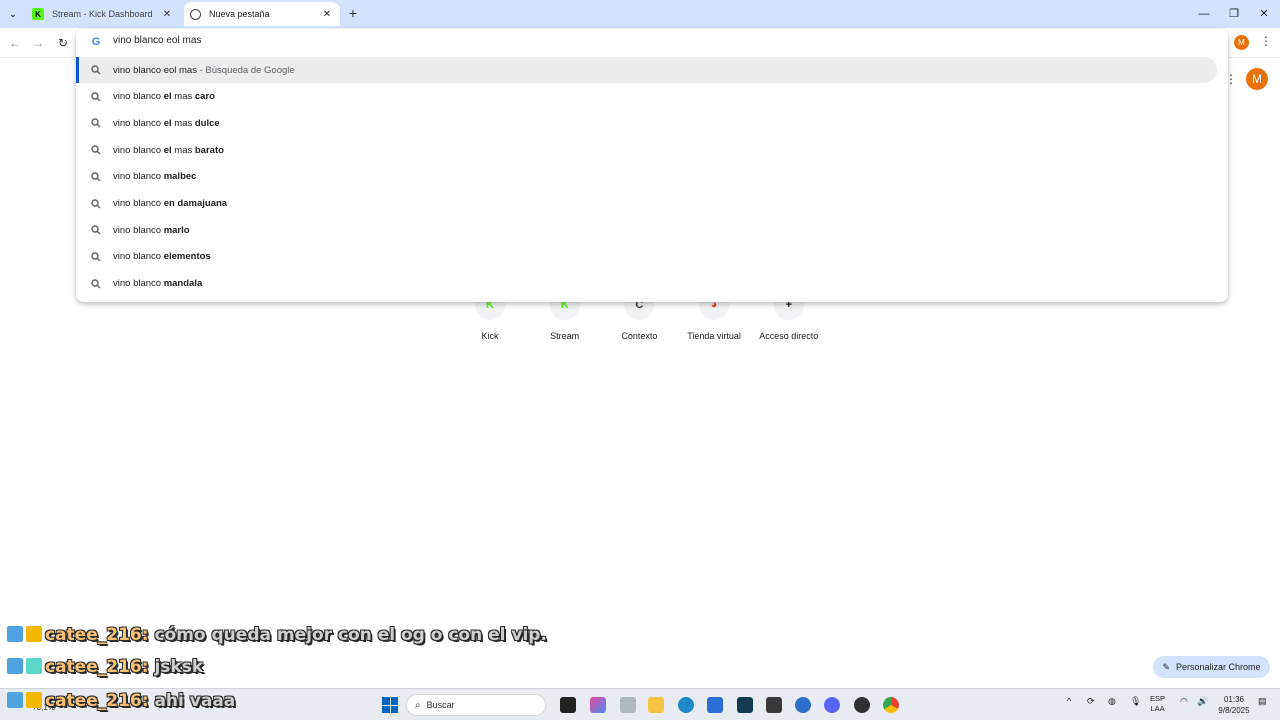 The image size is (1280, 720). What do you see at coordinates (262, 14) in the screenshot?
I see `tab-new-tab: Nueva pestaña ✕` at bounding box center [262, 14].